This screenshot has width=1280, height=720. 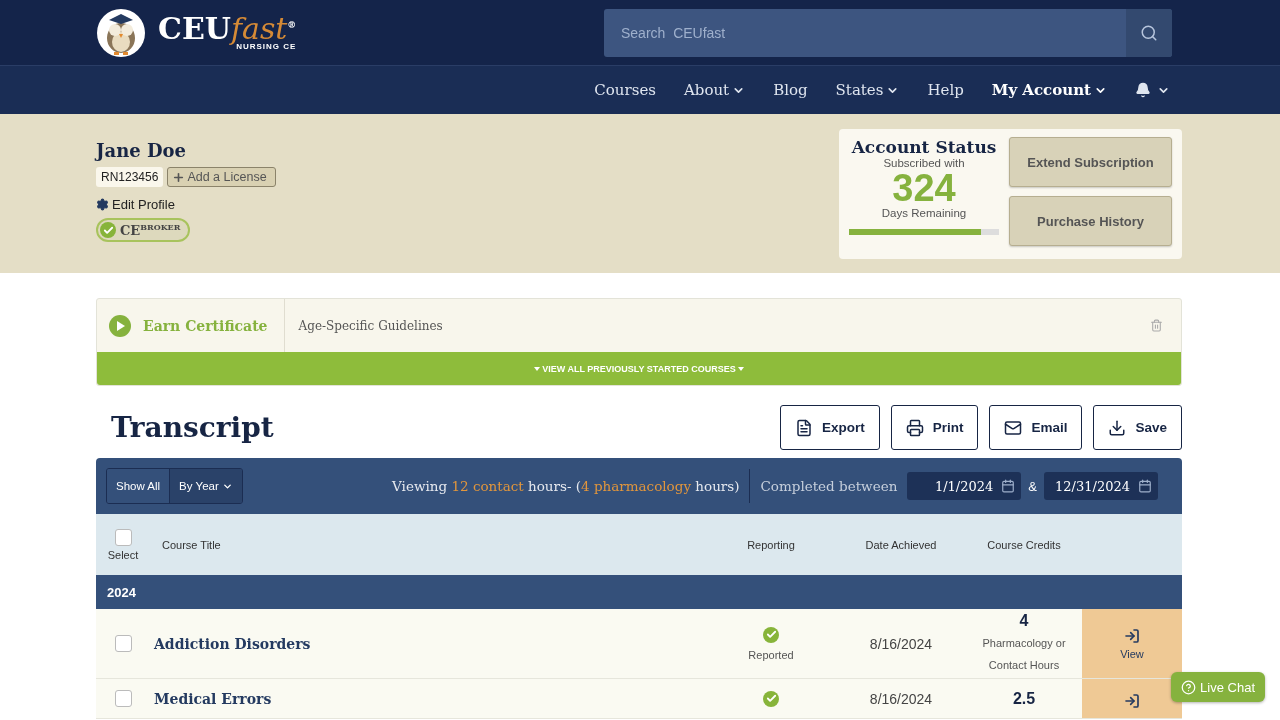 What do you see at coordinates (179, 177) in the screenshot?
I see `plus-icon` at bounding box center [179, 177].